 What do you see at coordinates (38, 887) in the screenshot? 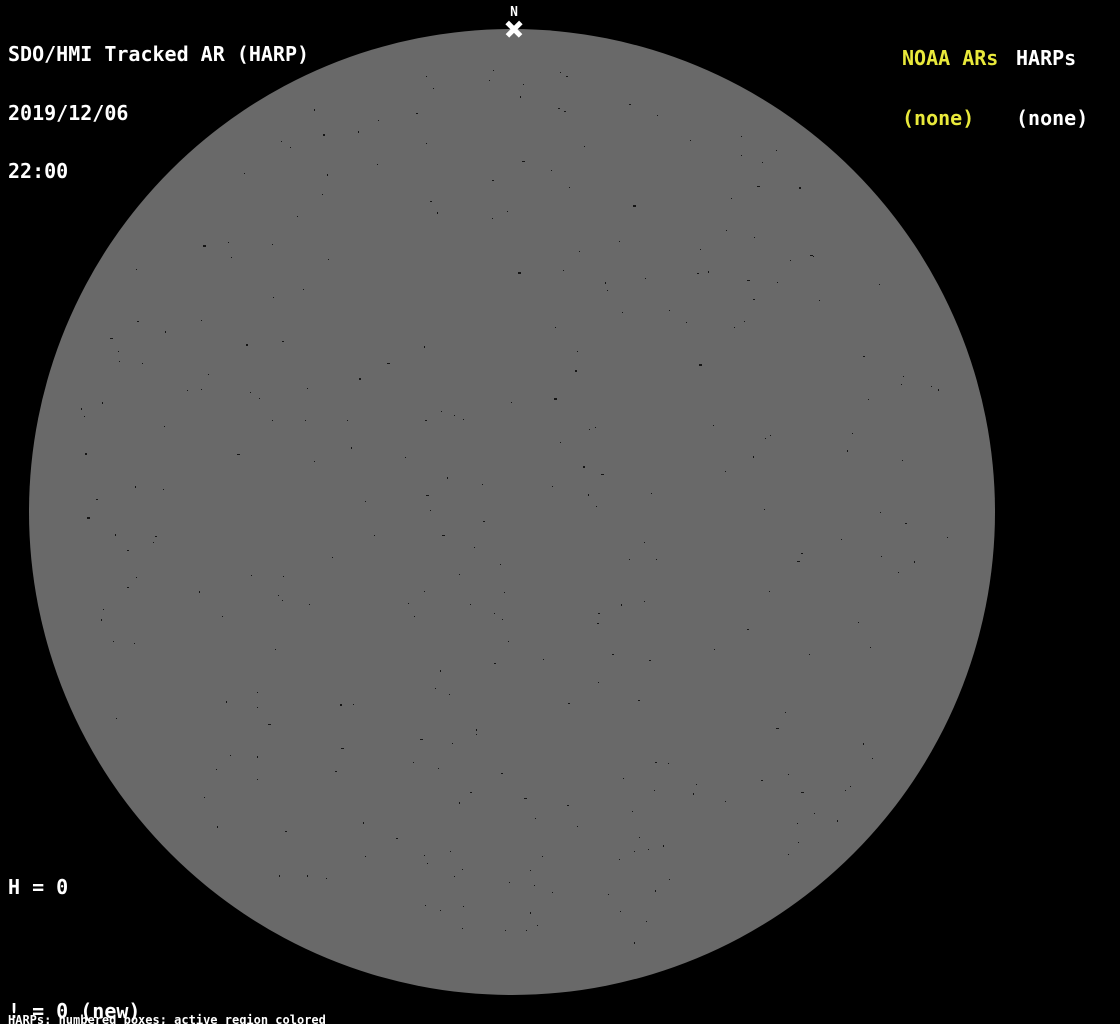
I see `legend-harp-count: H = 0` at bounding box center [38, 887].